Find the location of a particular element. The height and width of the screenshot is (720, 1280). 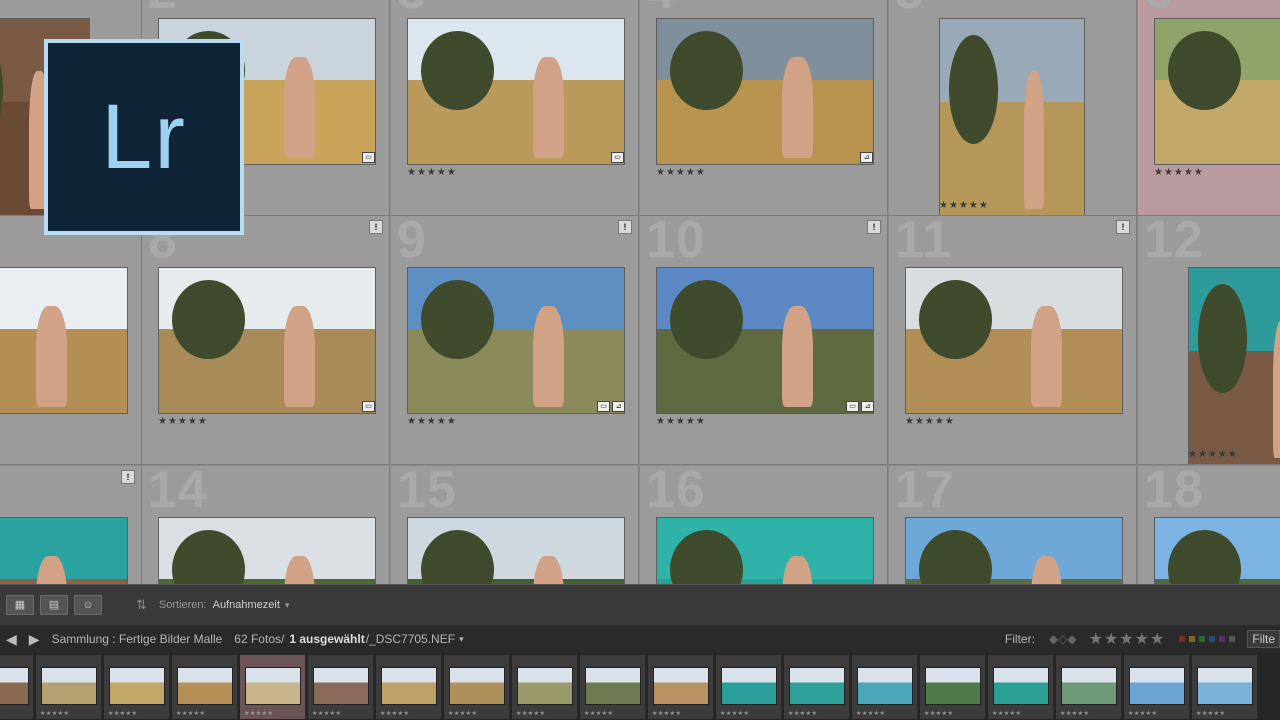

grid-cell: 15 is located at coordinates (515, 525).